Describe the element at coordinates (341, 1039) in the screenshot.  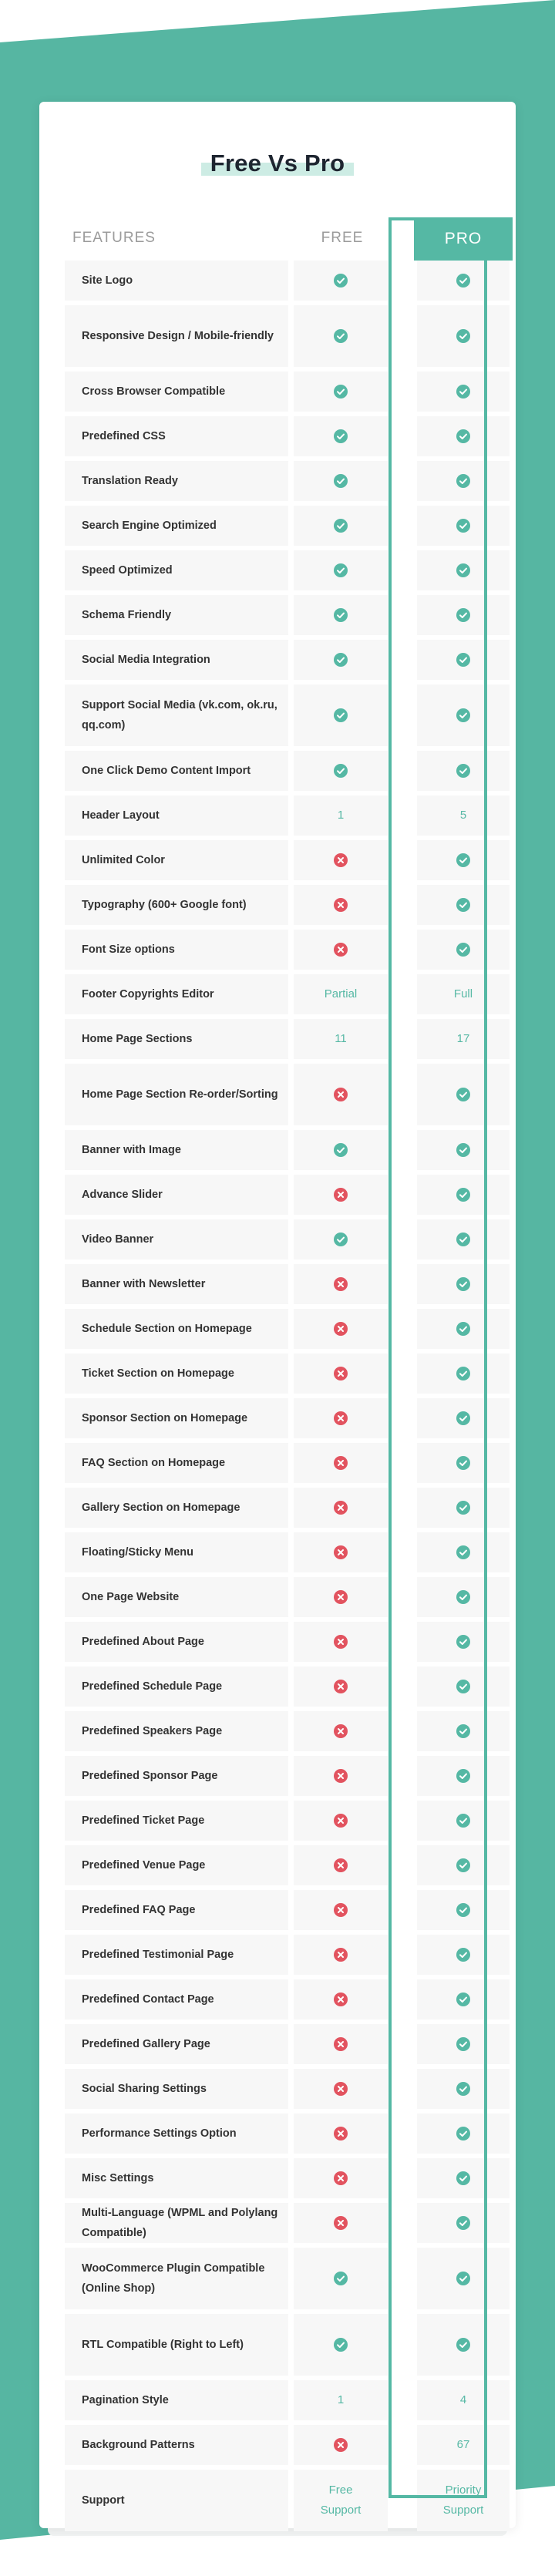
I see `free-cell: 11` at that location.